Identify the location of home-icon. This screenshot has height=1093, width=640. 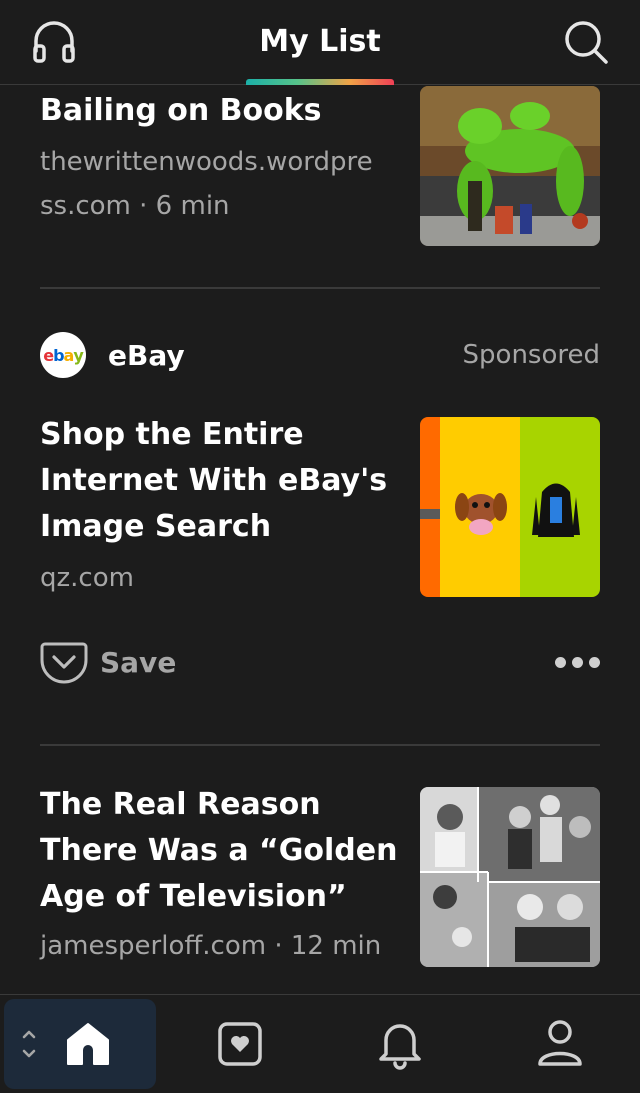
(88, 1044).